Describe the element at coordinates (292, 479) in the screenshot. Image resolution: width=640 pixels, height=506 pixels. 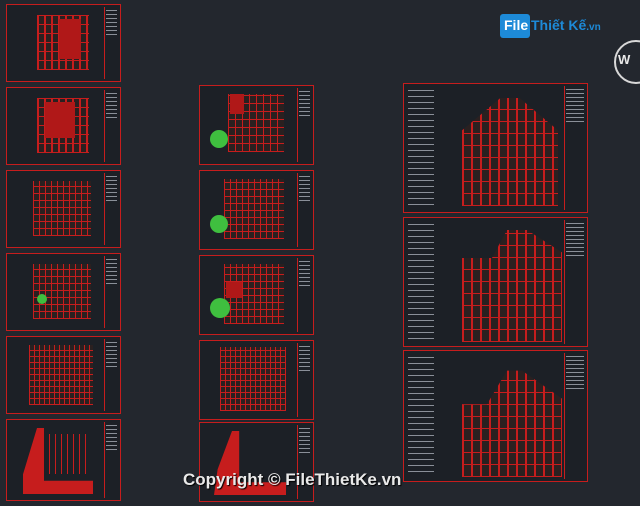
I see `copyright-watermark: Copyright © FileThietKe.vn` at that location.